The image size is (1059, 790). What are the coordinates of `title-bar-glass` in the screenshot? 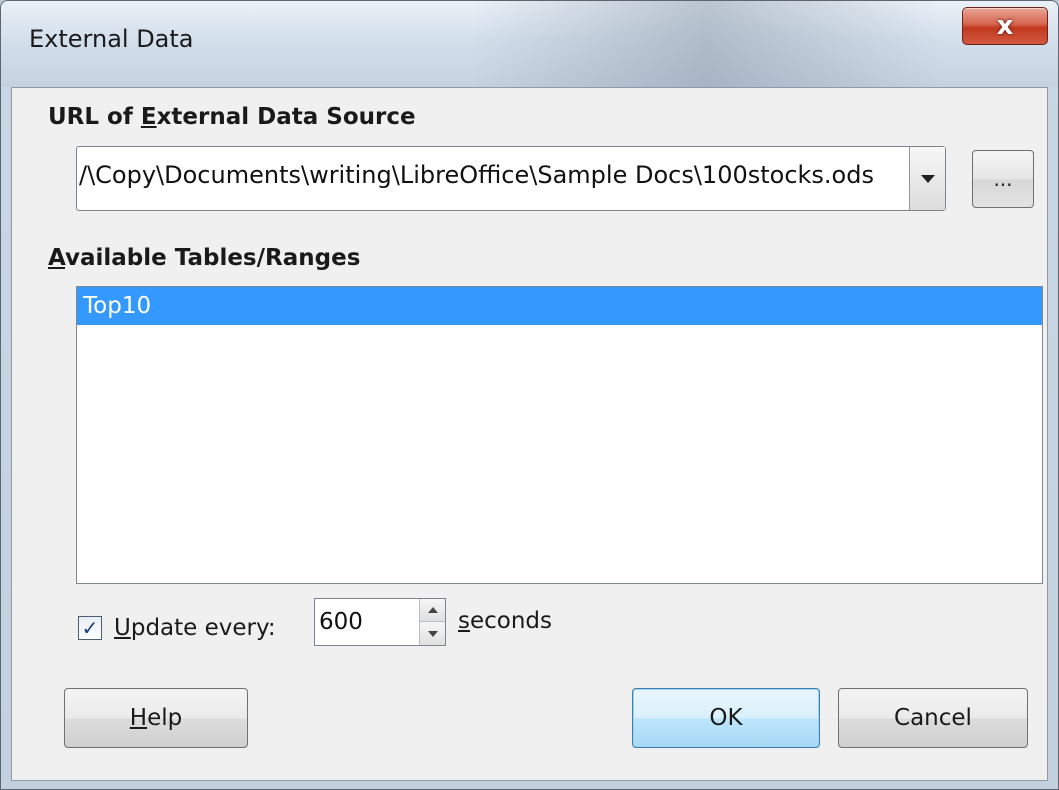 It's located at (706, 44).